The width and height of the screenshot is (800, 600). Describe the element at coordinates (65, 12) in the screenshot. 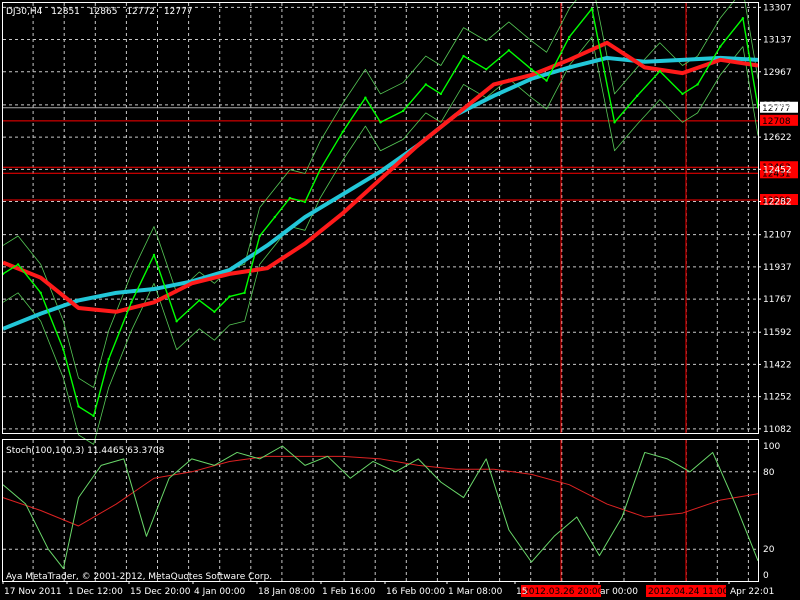

I see `open-value: 12851` at that location.